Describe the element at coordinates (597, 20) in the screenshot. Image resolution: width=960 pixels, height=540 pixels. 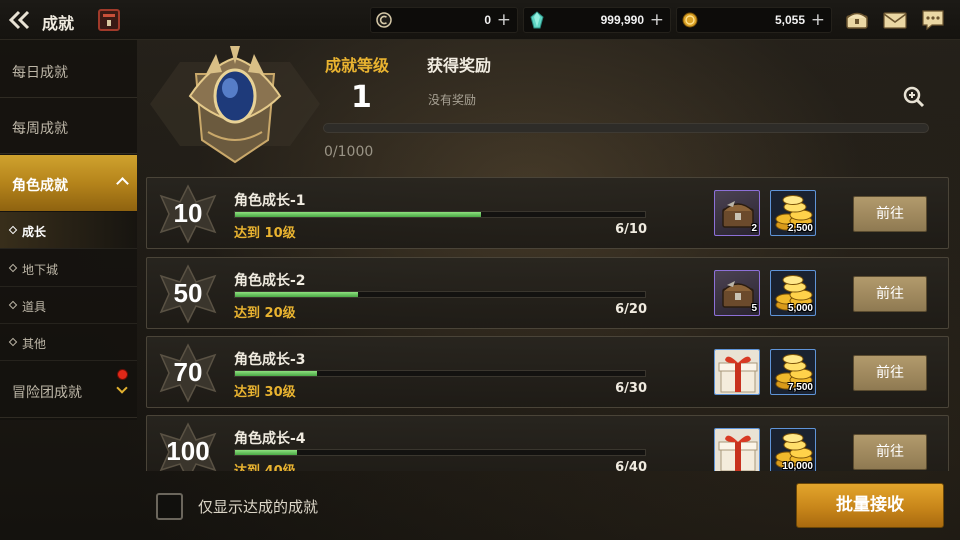
I see `currency-gem: 999,990 +` at that location.